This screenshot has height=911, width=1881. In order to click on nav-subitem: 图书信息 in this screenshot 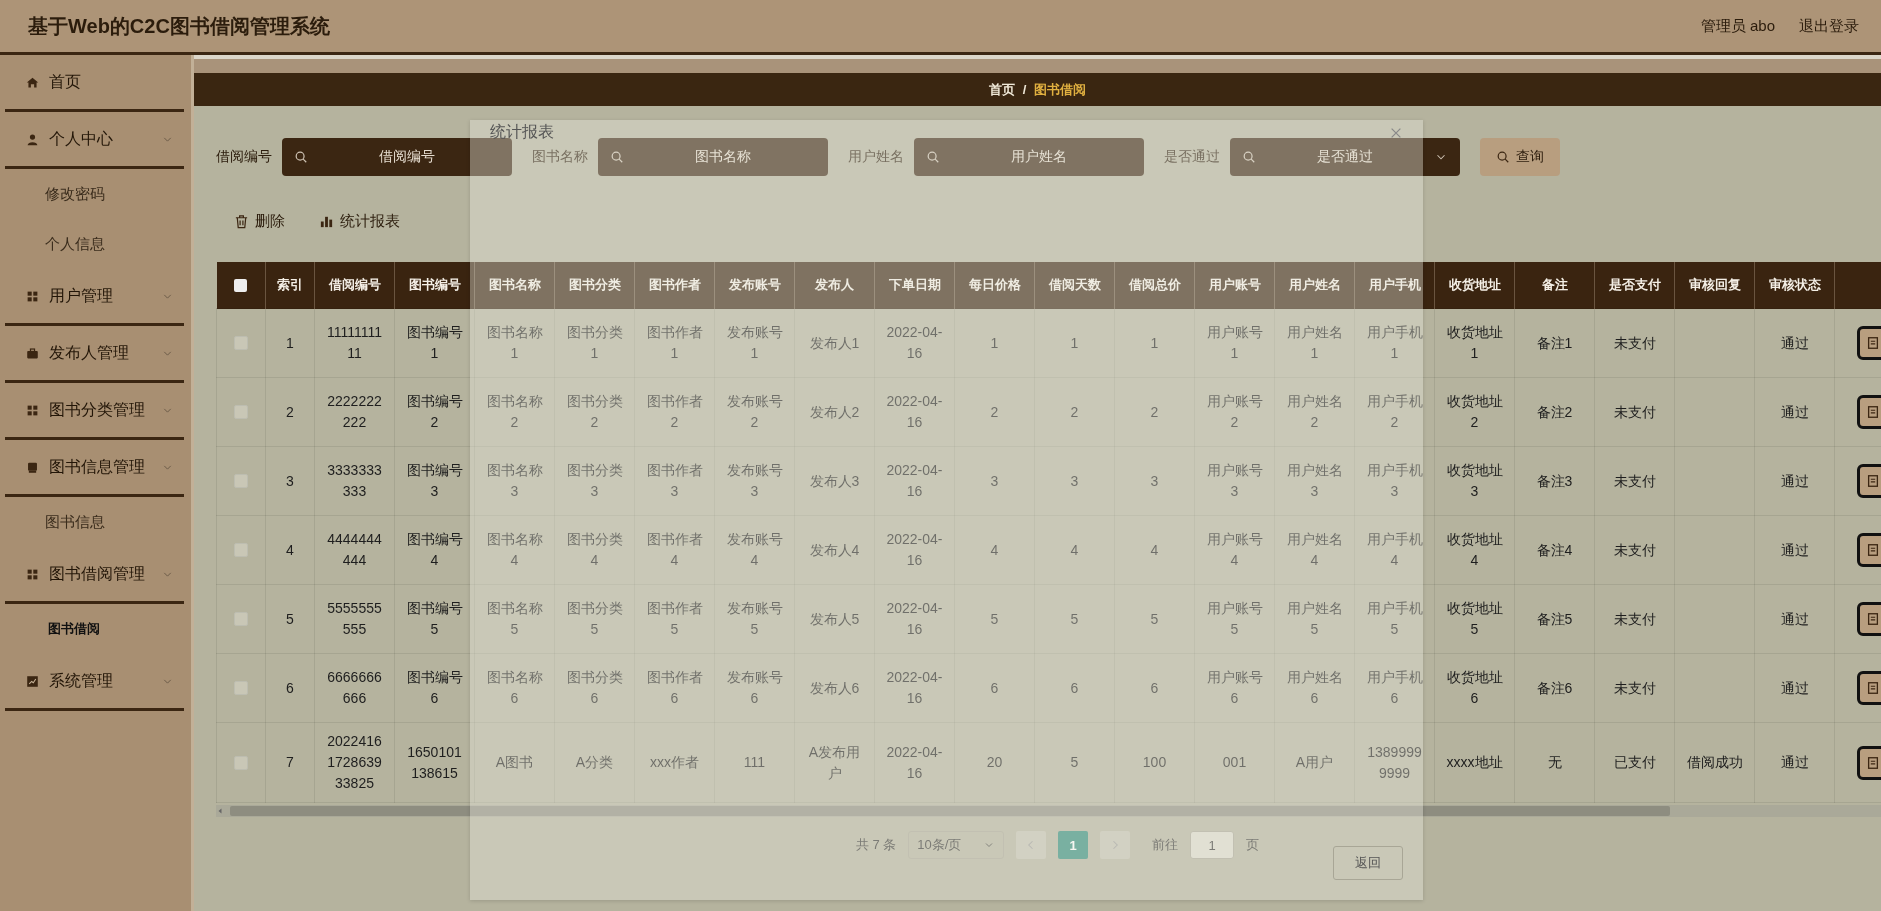, I will do `click(97, 522)`.